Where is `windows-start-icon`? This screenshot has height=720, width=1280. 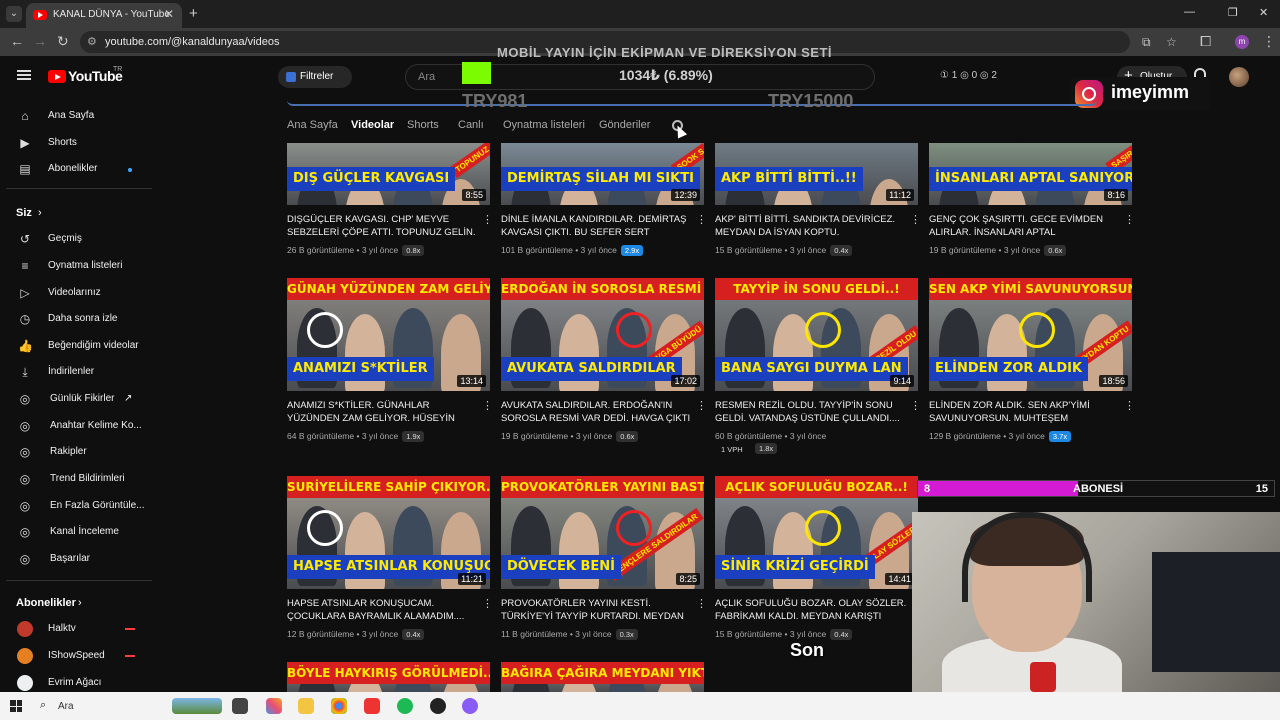 windows-start-icon is located at coordinates (16, 706).